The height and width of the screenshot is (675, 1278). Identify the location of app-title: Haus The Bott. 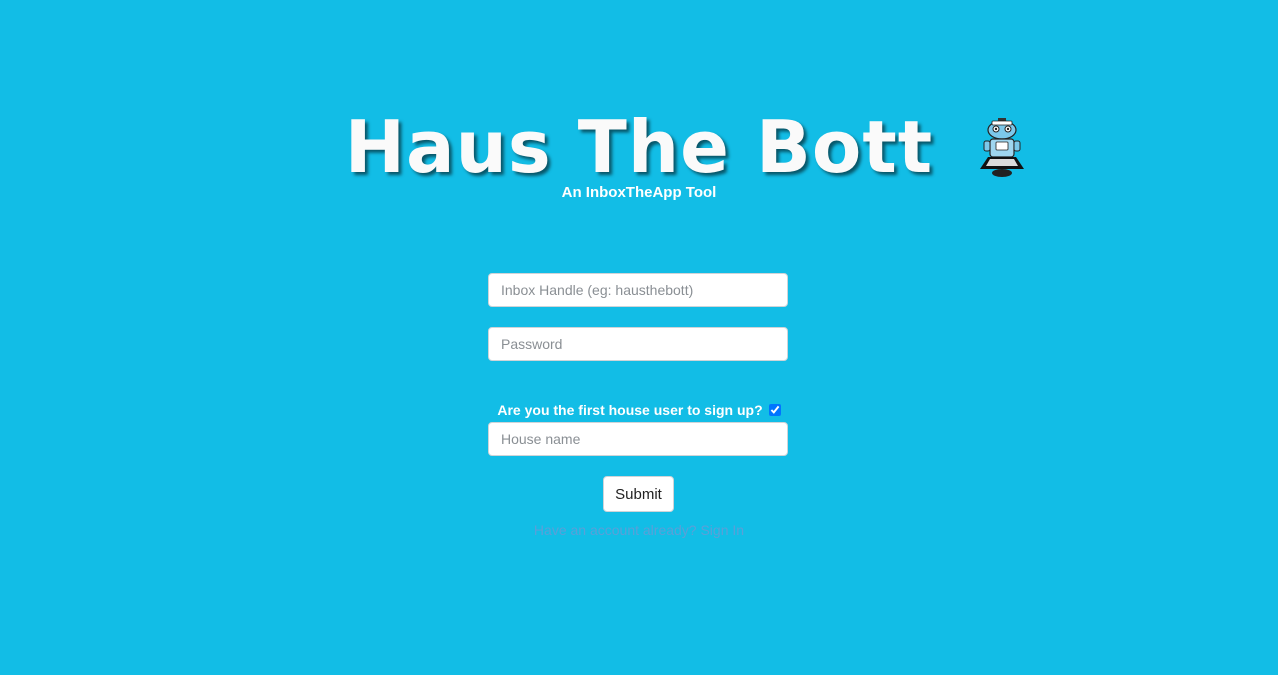
(639, 147).